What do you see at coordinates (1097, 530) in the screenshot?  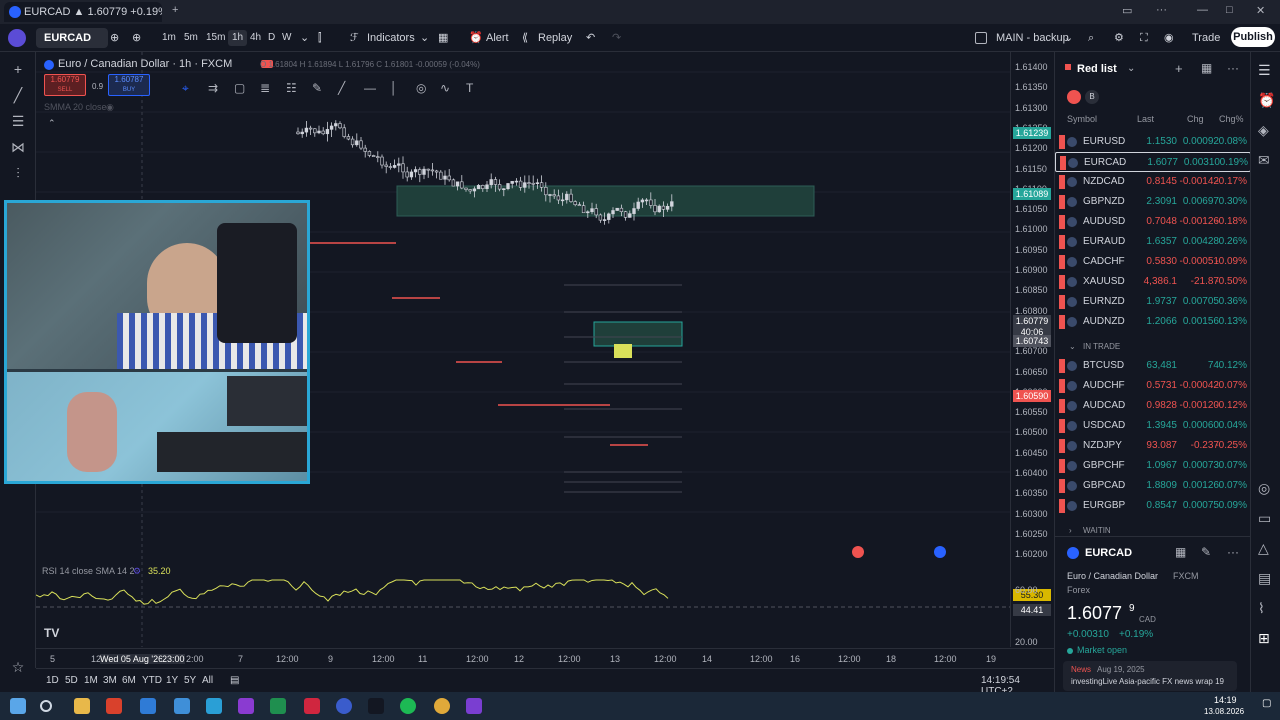 I see `section-waitin: WAITIN` at bounding box center [1097, 530].